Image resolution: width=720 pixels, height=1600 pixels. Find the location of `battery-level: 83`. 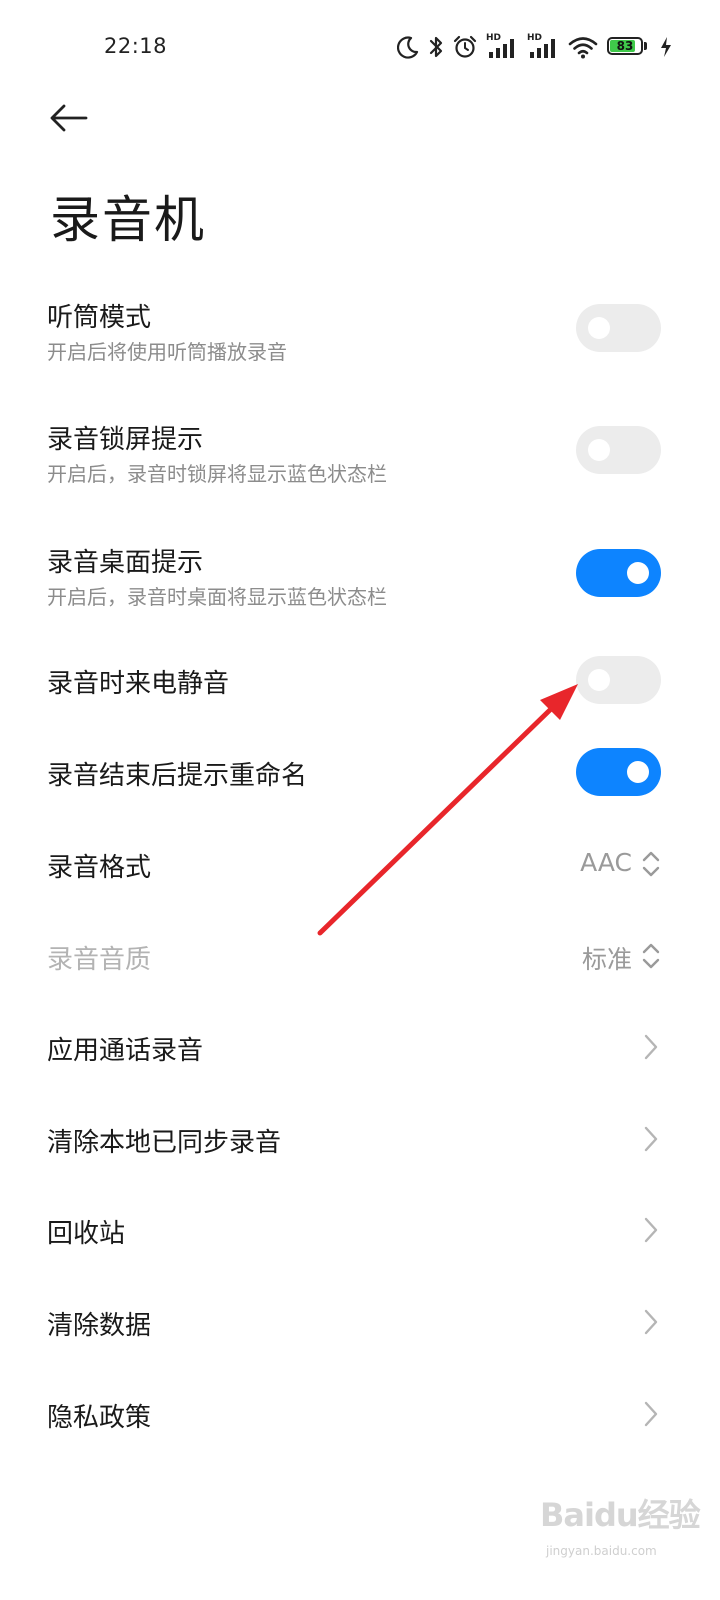

battery-level: 83 is located at coordinates (625, 46).